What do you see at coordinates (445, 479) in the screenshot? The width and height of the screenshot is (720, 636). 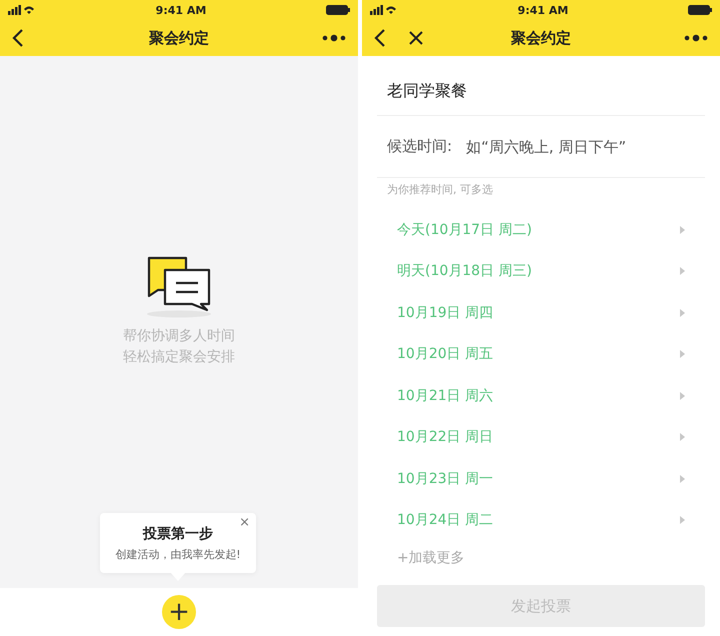 I see `date-option: 10月23日 周一` at bounding box center [445, 479].